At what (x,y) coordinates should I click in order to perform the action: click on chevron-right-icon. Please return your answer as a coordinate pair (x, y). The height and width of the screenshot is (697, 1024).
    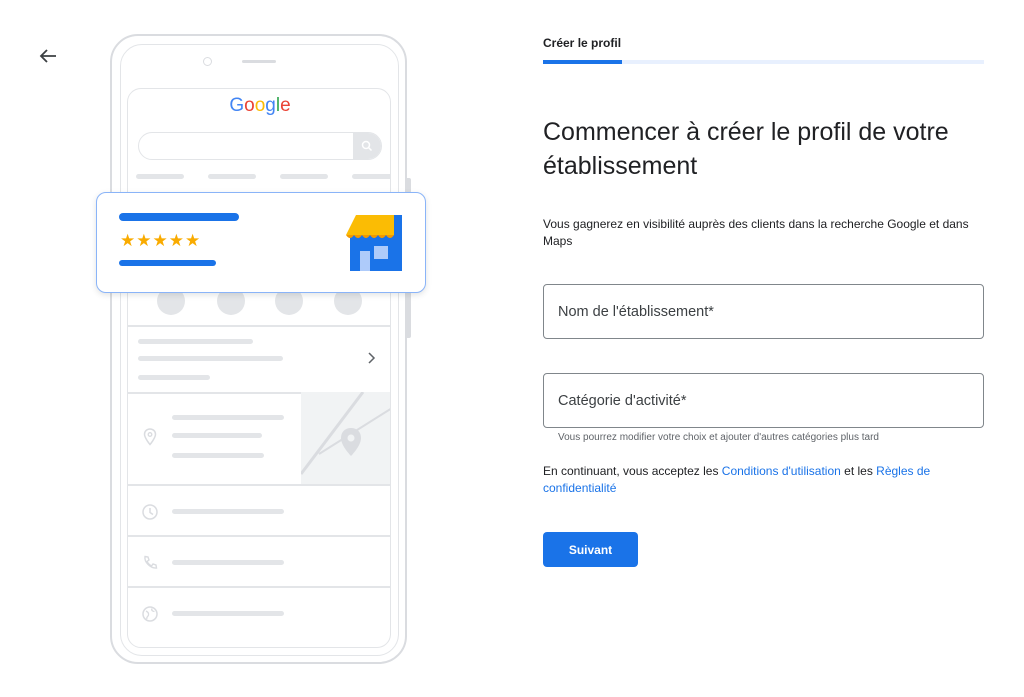
    Looking at the image, I should click on (371, 360).